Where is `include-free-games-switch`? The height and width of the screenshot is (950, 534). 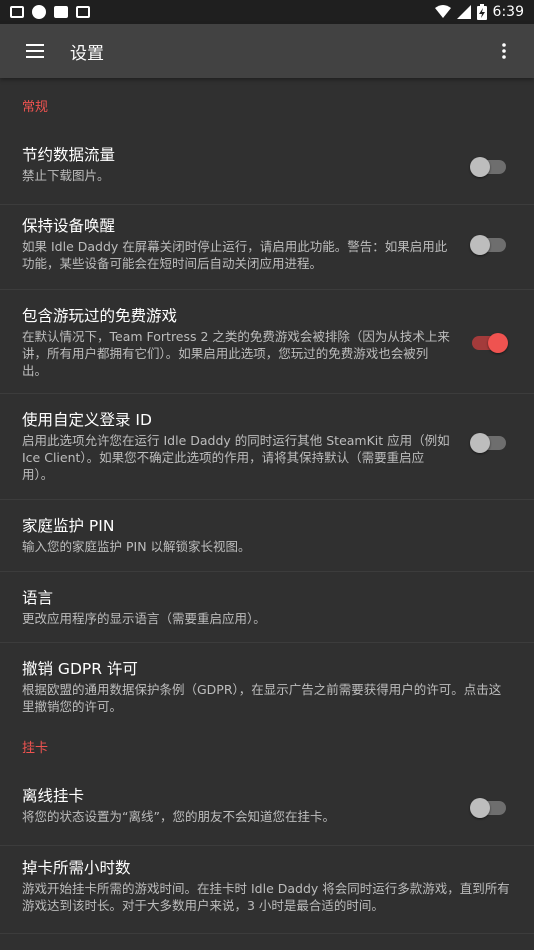
include-free-games-switch is located at coordinates (490, 343).